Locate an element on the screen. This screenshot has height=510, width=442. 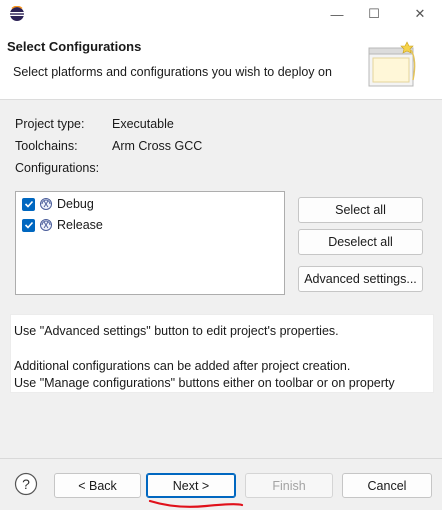
close-button: ✕ is located at coordinates (420, 14).